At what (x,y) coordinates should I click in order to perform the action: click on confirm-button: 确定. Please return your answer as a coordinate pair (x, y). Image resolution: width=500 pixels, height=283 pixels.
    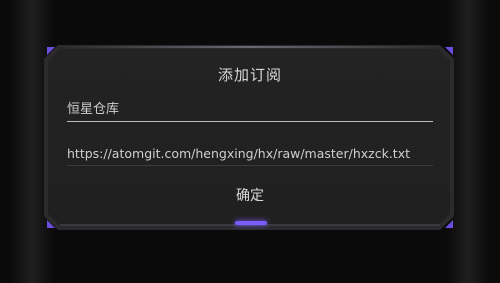
    Looking at the image, I should click on (250, 196).